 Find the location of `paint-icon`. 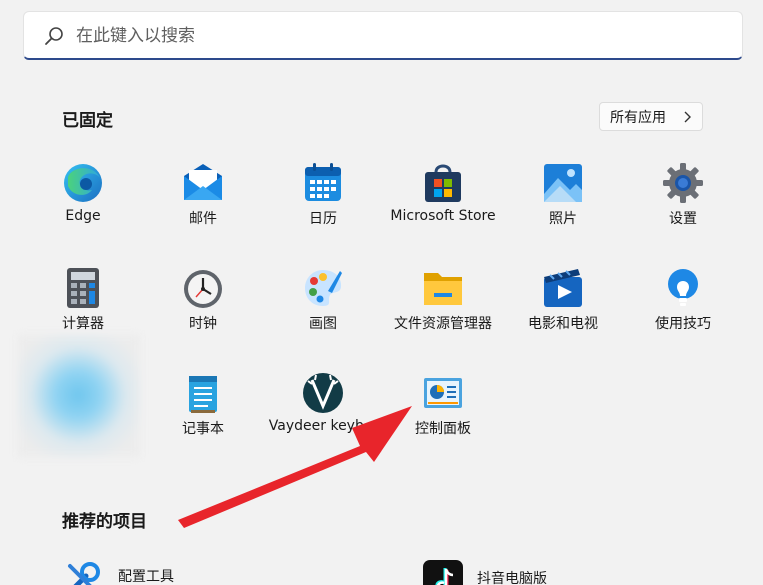

paint-icon is located at coordinates (323, 288).